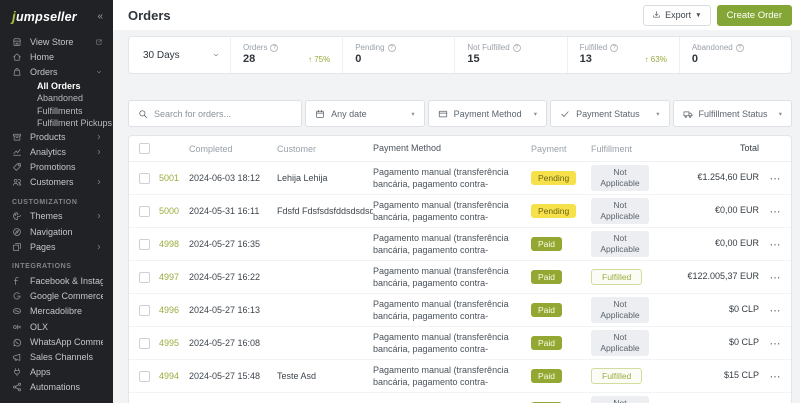 The width and height of the screenshot is (800, 403). Describe the element at coordinates (302, 178) in the screenshot. I see `order-customer: Lehija Lehija` at that location.